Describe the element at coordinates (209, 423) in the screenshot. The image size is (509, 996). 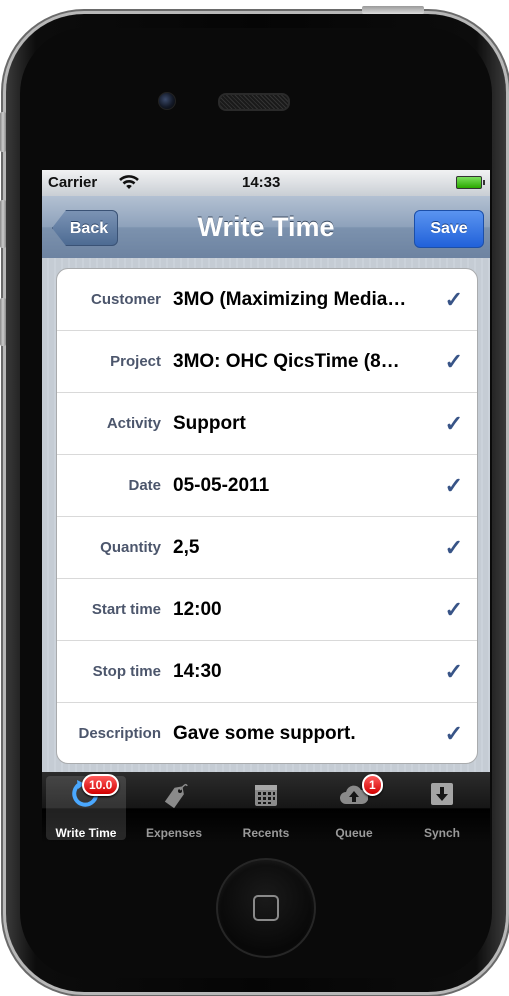
I see `row-value: Support` at that location.